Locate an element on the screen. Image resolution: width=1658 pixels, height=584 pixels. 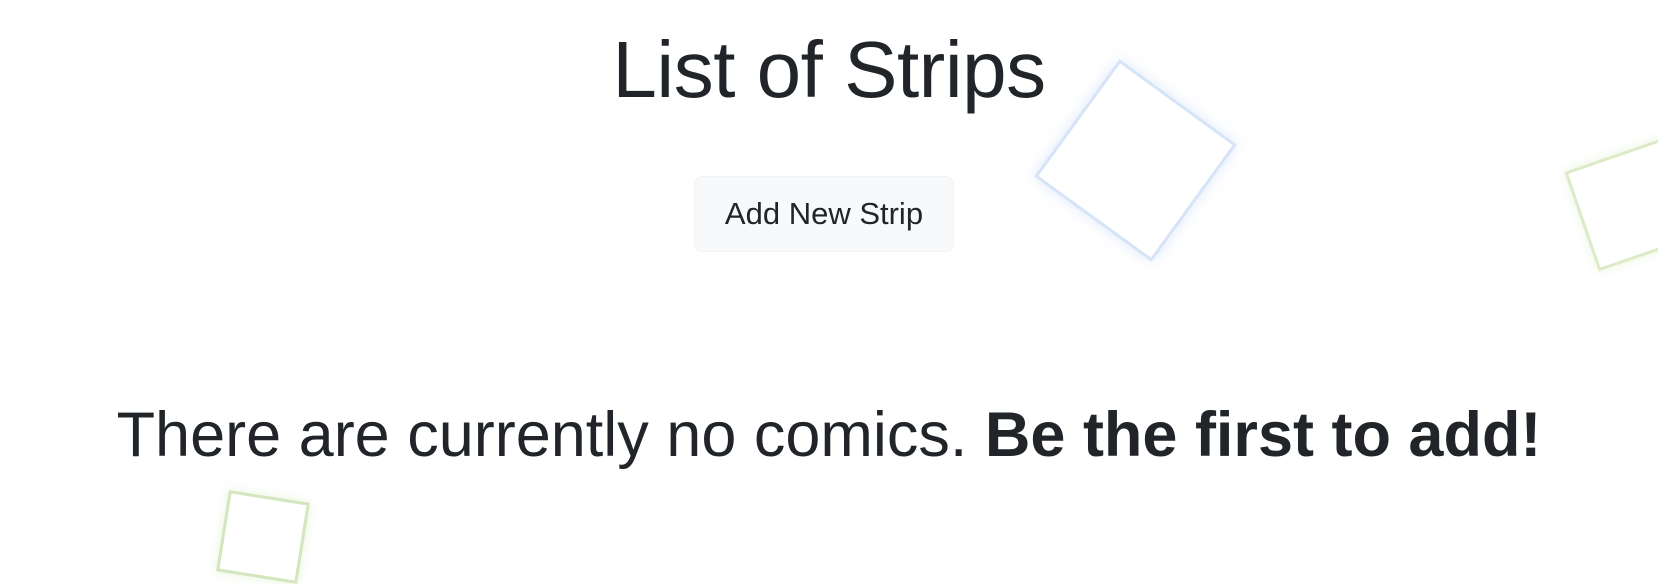
page-title: List of Strips is located at coordinates (829, 69).